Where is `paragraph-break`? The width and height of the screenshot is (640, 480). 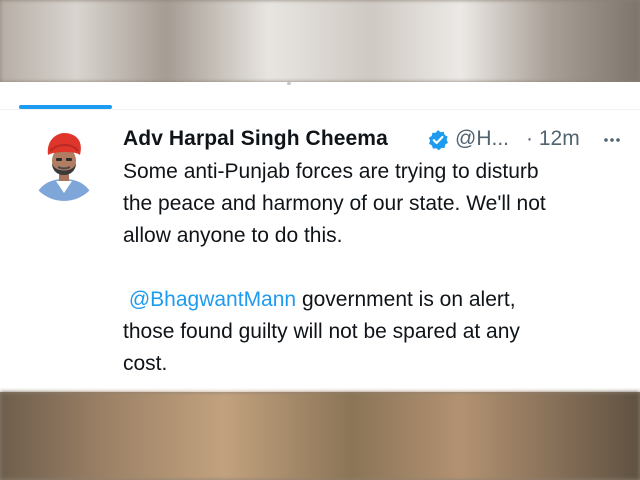 paragraph-break is located at coordinates (373, 268).